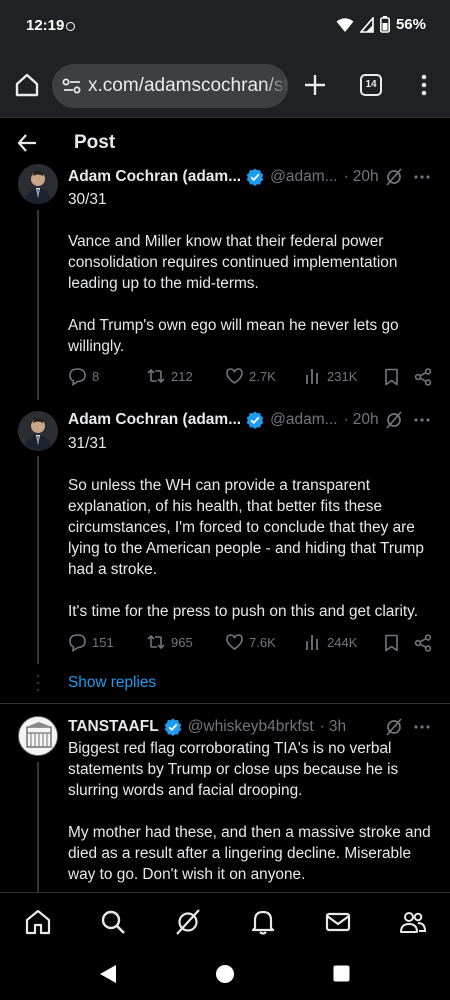 This screenshot has width=450, height=1000. Describe the element at coordinates (384, 24) in the screenshot. I see `battery-icon` at that location.